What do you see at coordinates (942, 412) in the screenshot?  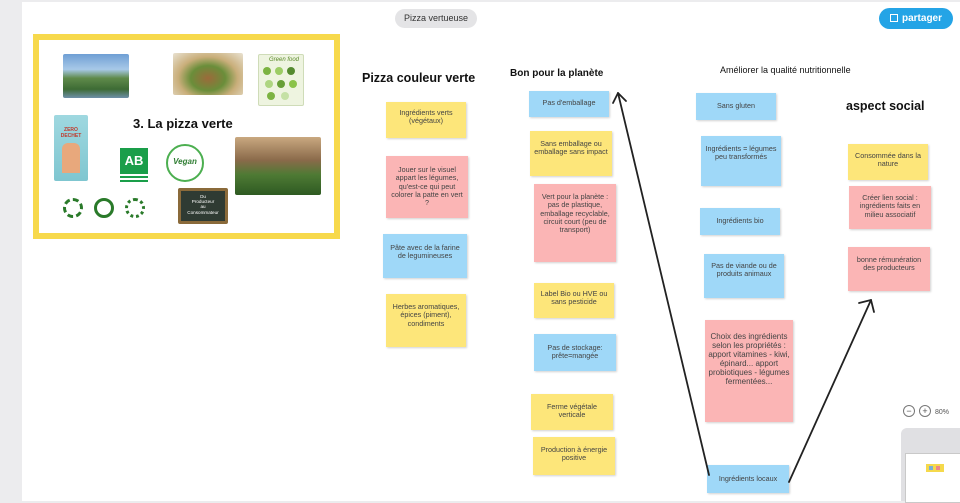 I see `zoom-level: 80%` at bounding box center [942, 412].